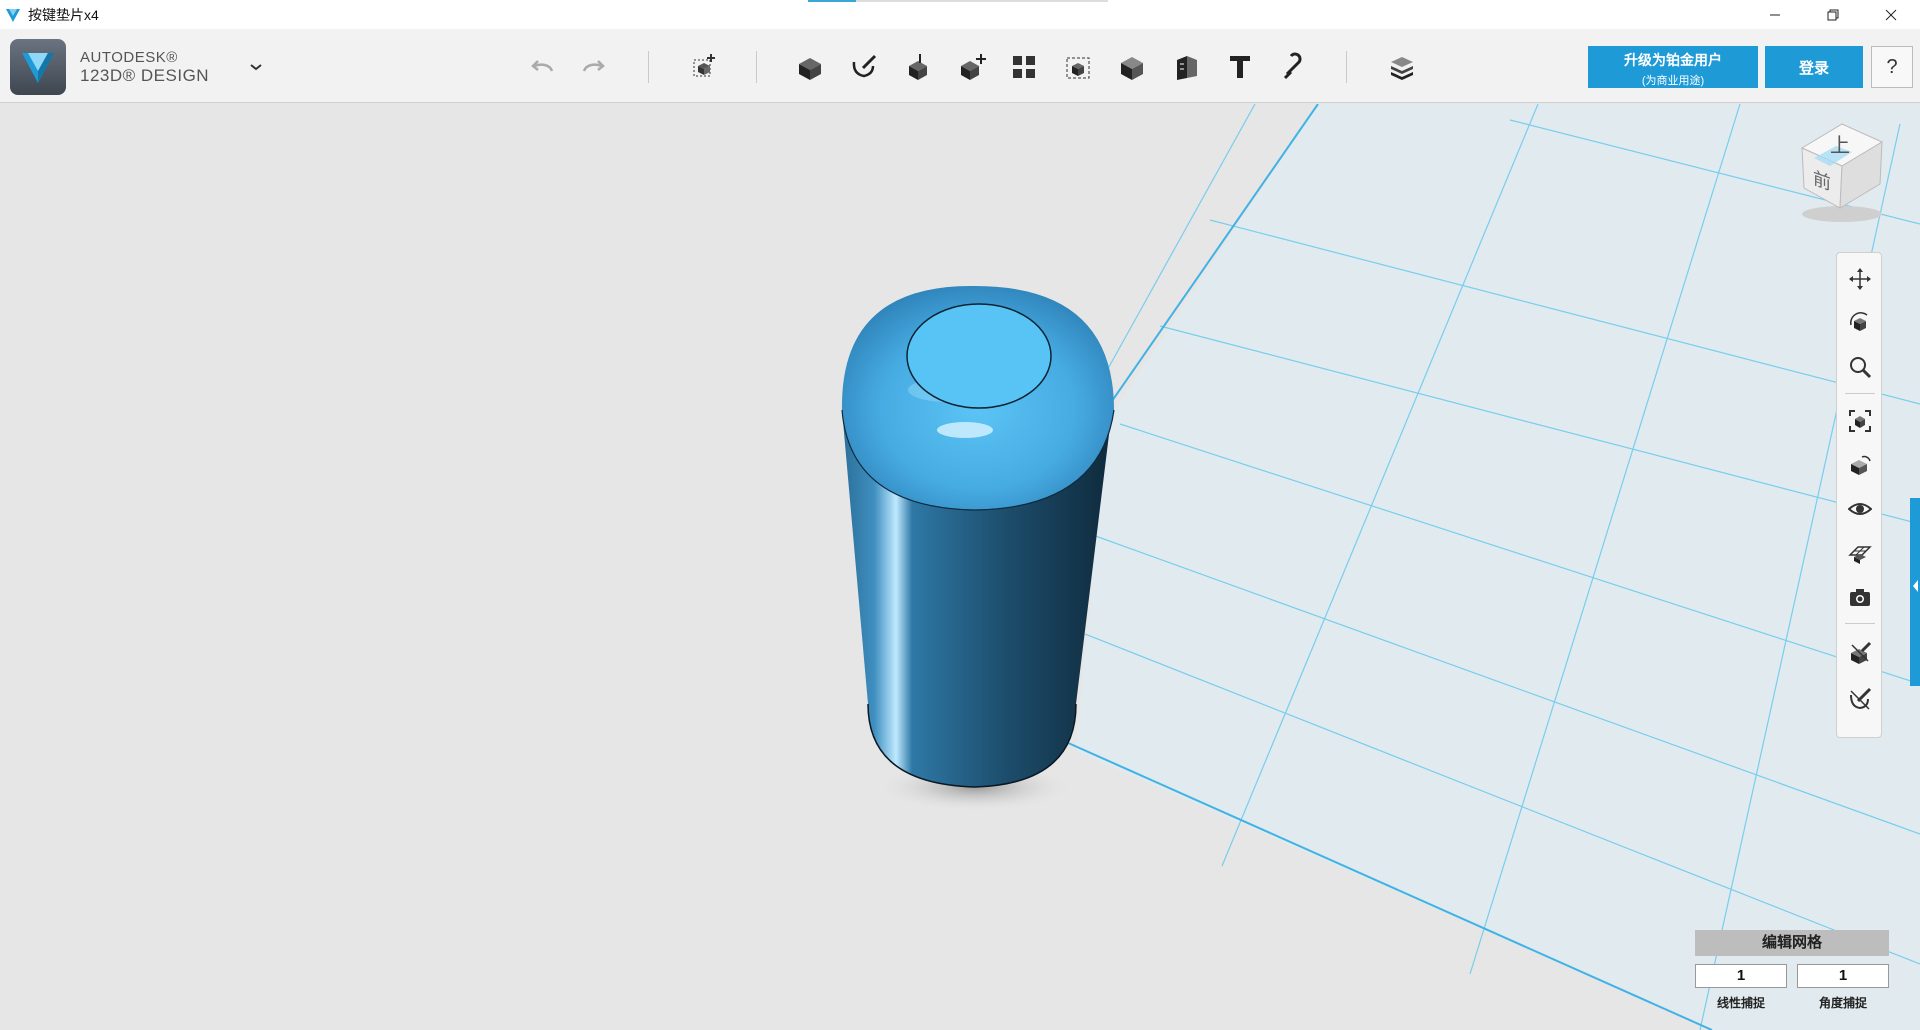 The width and height of the screenshot is (1920, 1030). Describe the element at coordinates (1673, 81) in the screenshot. I see `upgrade-sublabel: (为商业用途)` at that location.